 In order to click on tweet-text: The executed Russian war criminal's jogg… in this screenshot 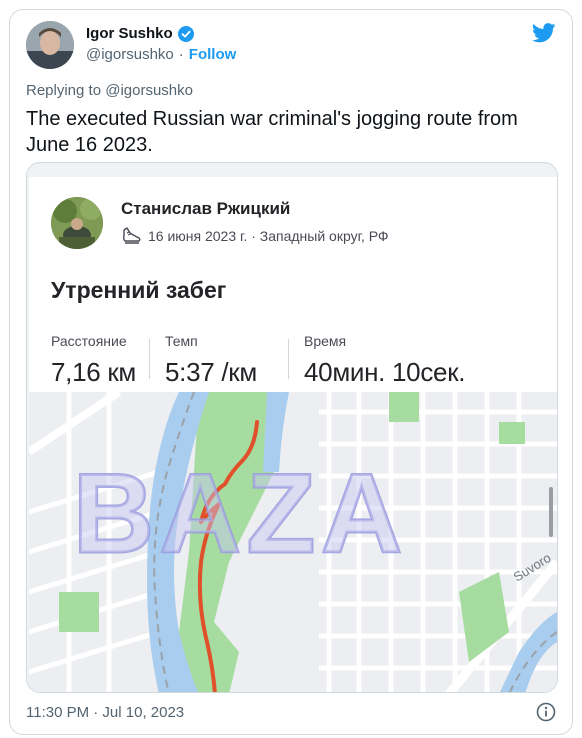, I will do `click(272, 132)`.